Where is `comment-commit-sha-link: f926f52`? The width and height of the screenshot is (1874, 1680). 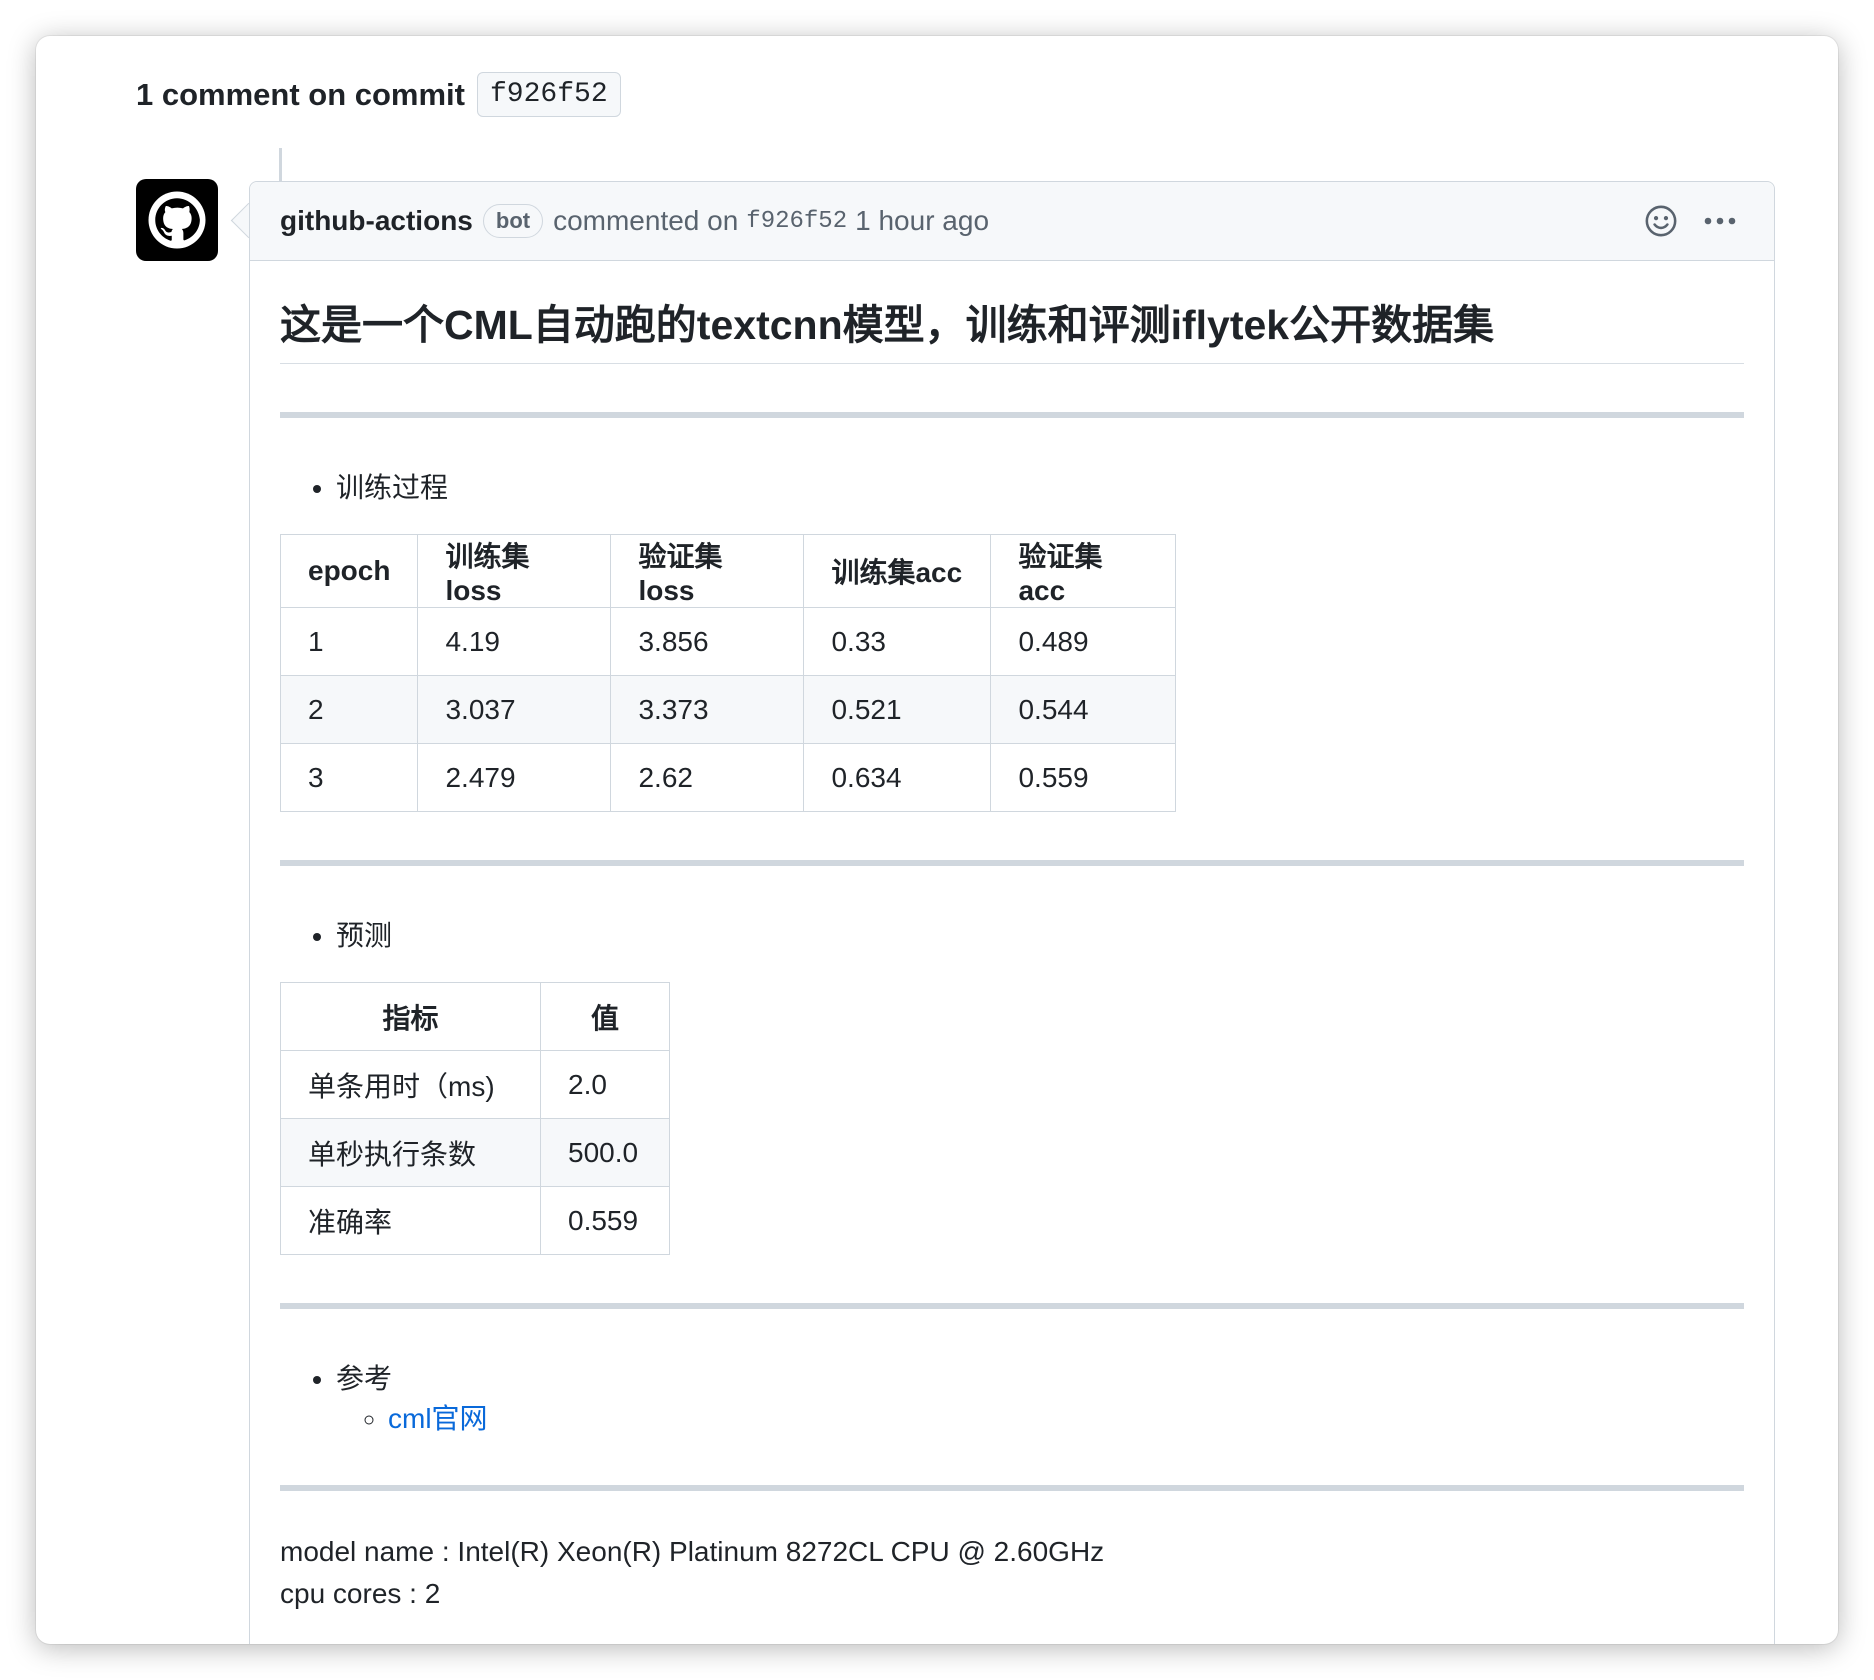
comment-commit-sha-link: f926f52 is located at coordinates (796, 221).